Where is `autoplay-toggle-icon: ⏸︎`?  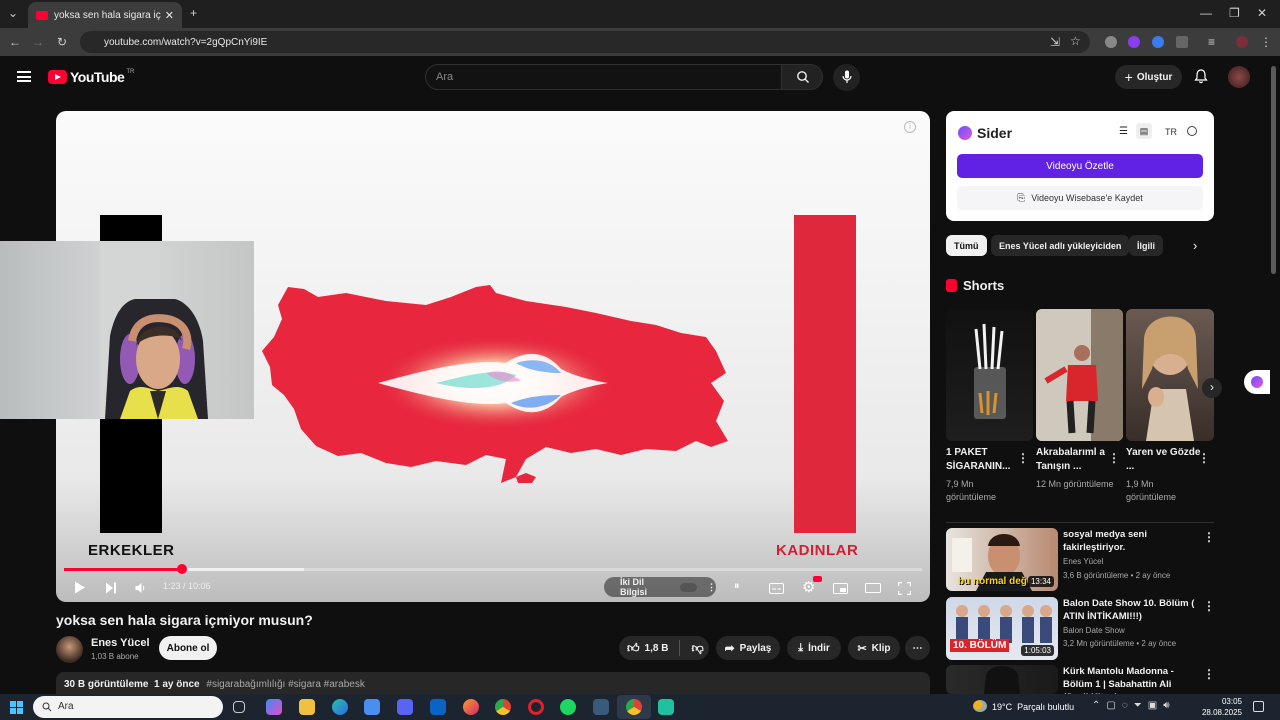 autoplay-toggle-icon: ⏸︎ is located at coordinates (737, 586).